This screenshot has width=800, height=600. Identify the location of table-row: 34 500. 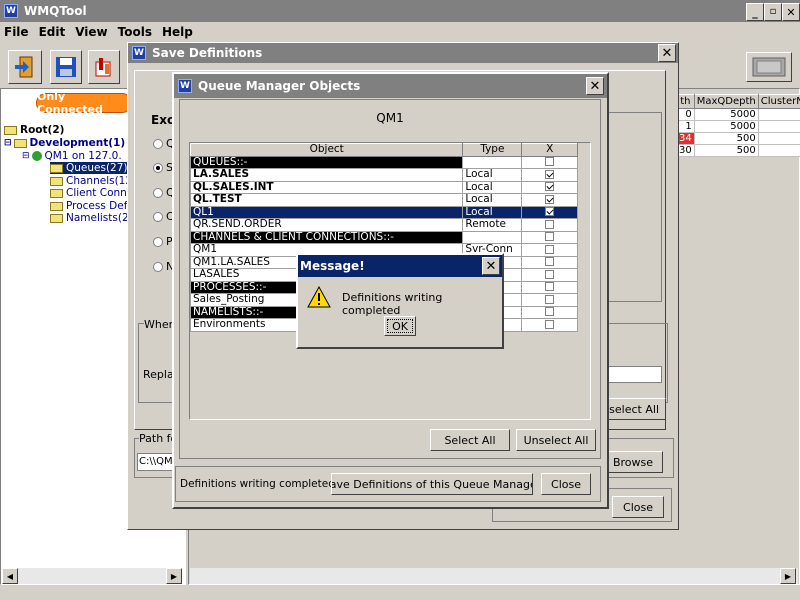
(738, 138).